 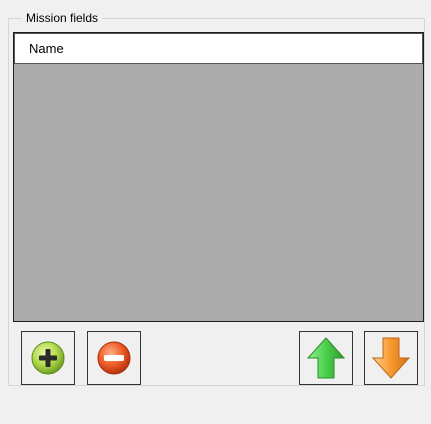 I want to click on arrow-up-icon, so click(x=326, y=358).